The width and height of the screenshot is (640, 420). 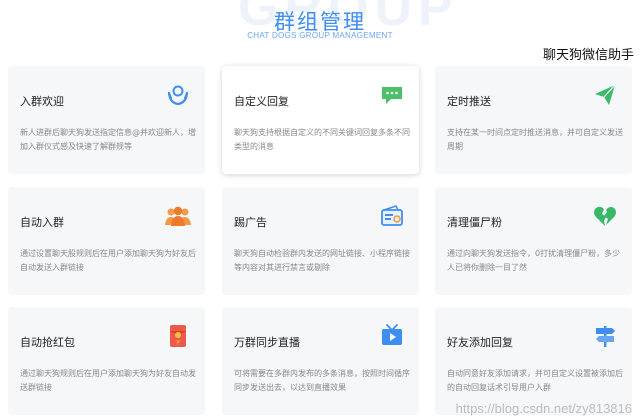 What do you see at coordinates (108, 139) in the screenshot?
I see `feature-description: 新人进群后聊天狗发送指定信息@并欢迎新人，增加入群仪式感及快速了解群规等` at bounding box center [108, 139].